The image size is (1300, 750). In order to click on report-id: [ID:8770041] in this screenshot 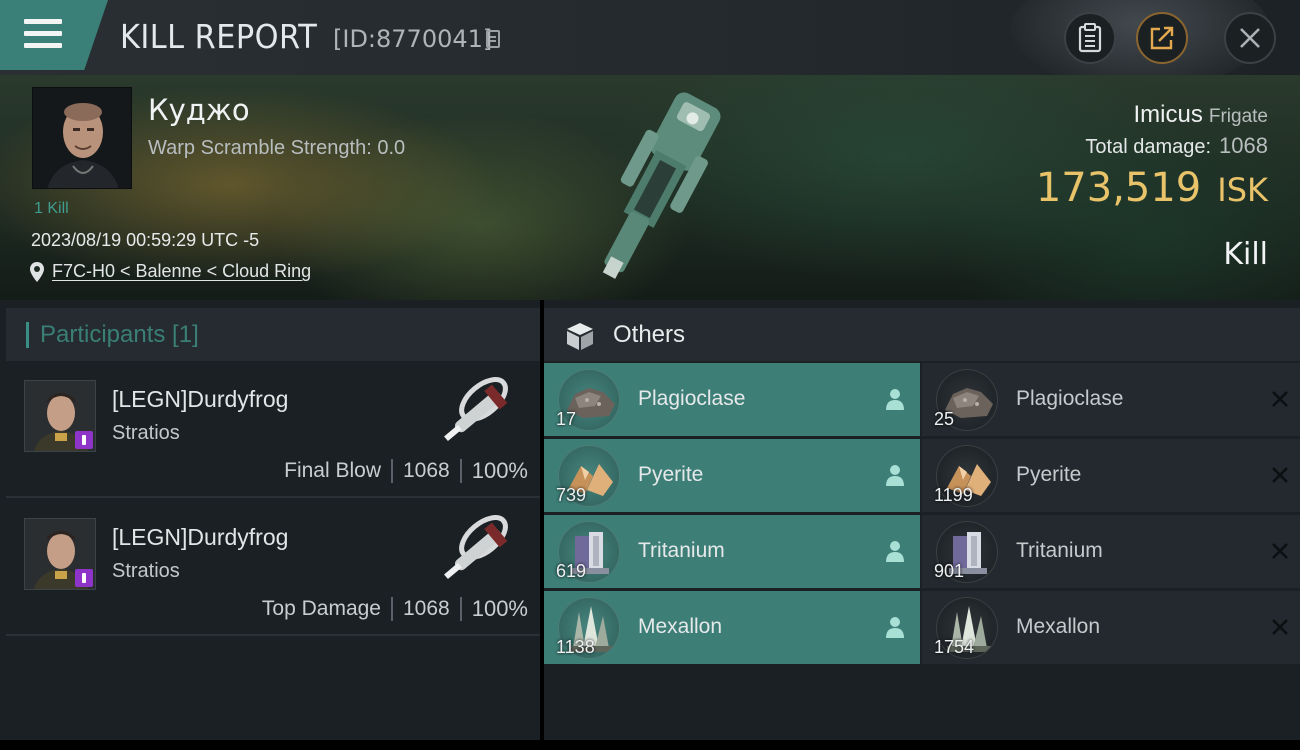, I will do `click(413, 39)`.